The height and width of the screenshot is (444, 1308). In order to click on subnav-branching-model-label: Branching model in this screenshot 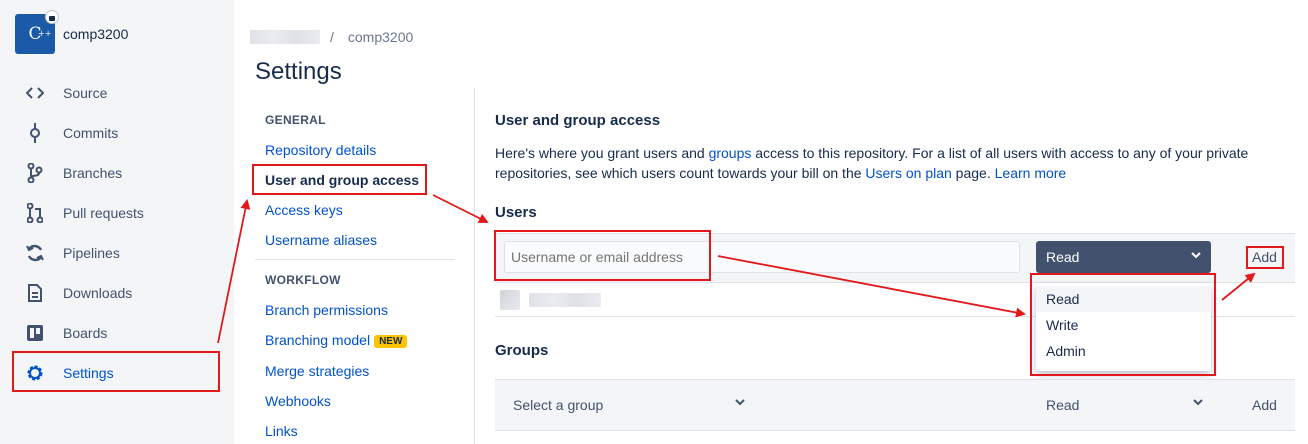, I will do `click(318, 340)`.